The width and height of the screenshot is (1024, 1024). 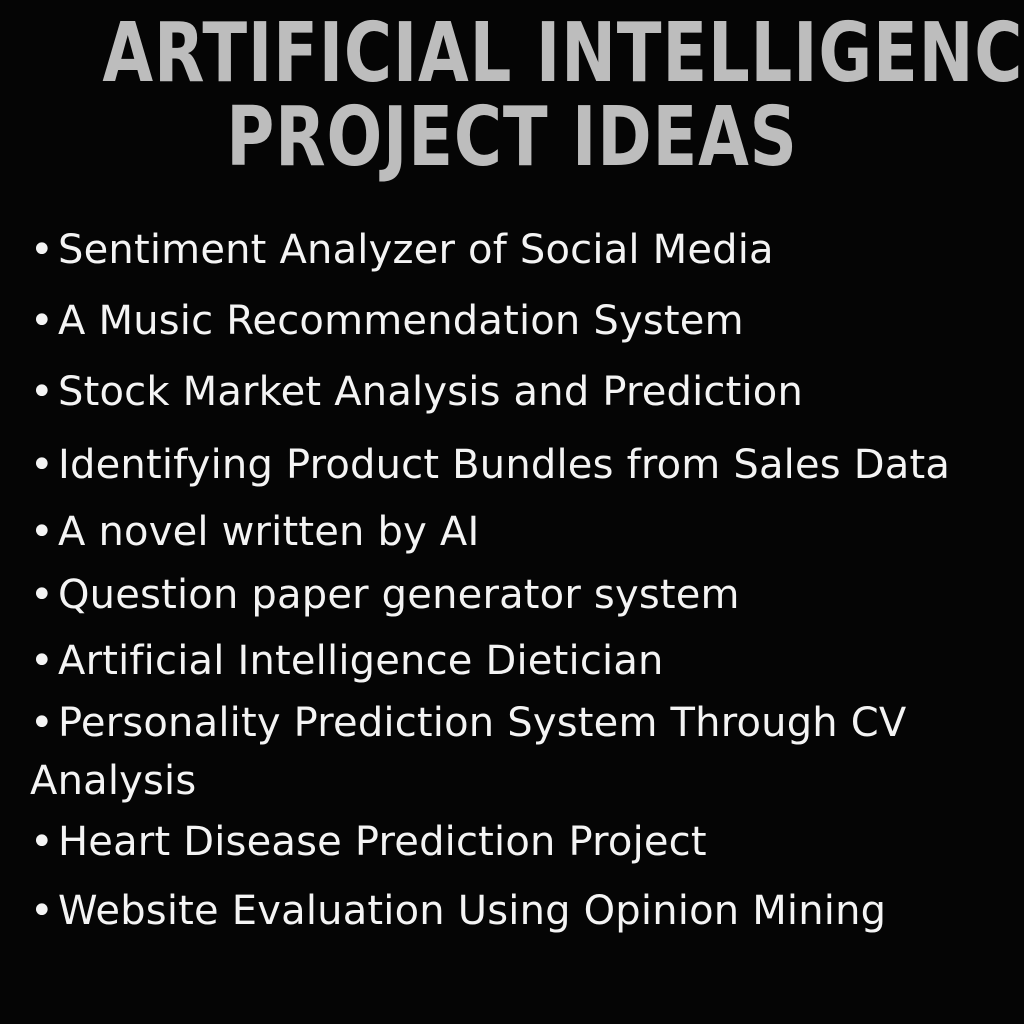 What do you see at coordinates (269, 532) in the screenshot?
I see `list-item-text: A novel written by AI` at bounding box center [269, 532].